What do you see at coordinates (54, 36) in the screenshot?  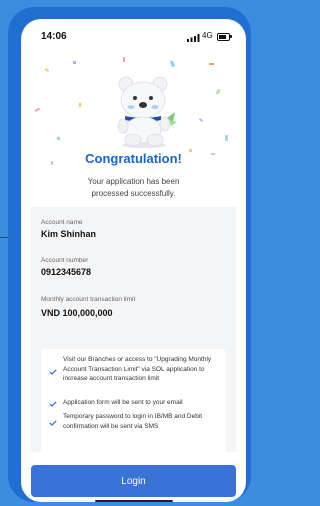 I see `status-time: 14:06` at bounding box center [54, 36].